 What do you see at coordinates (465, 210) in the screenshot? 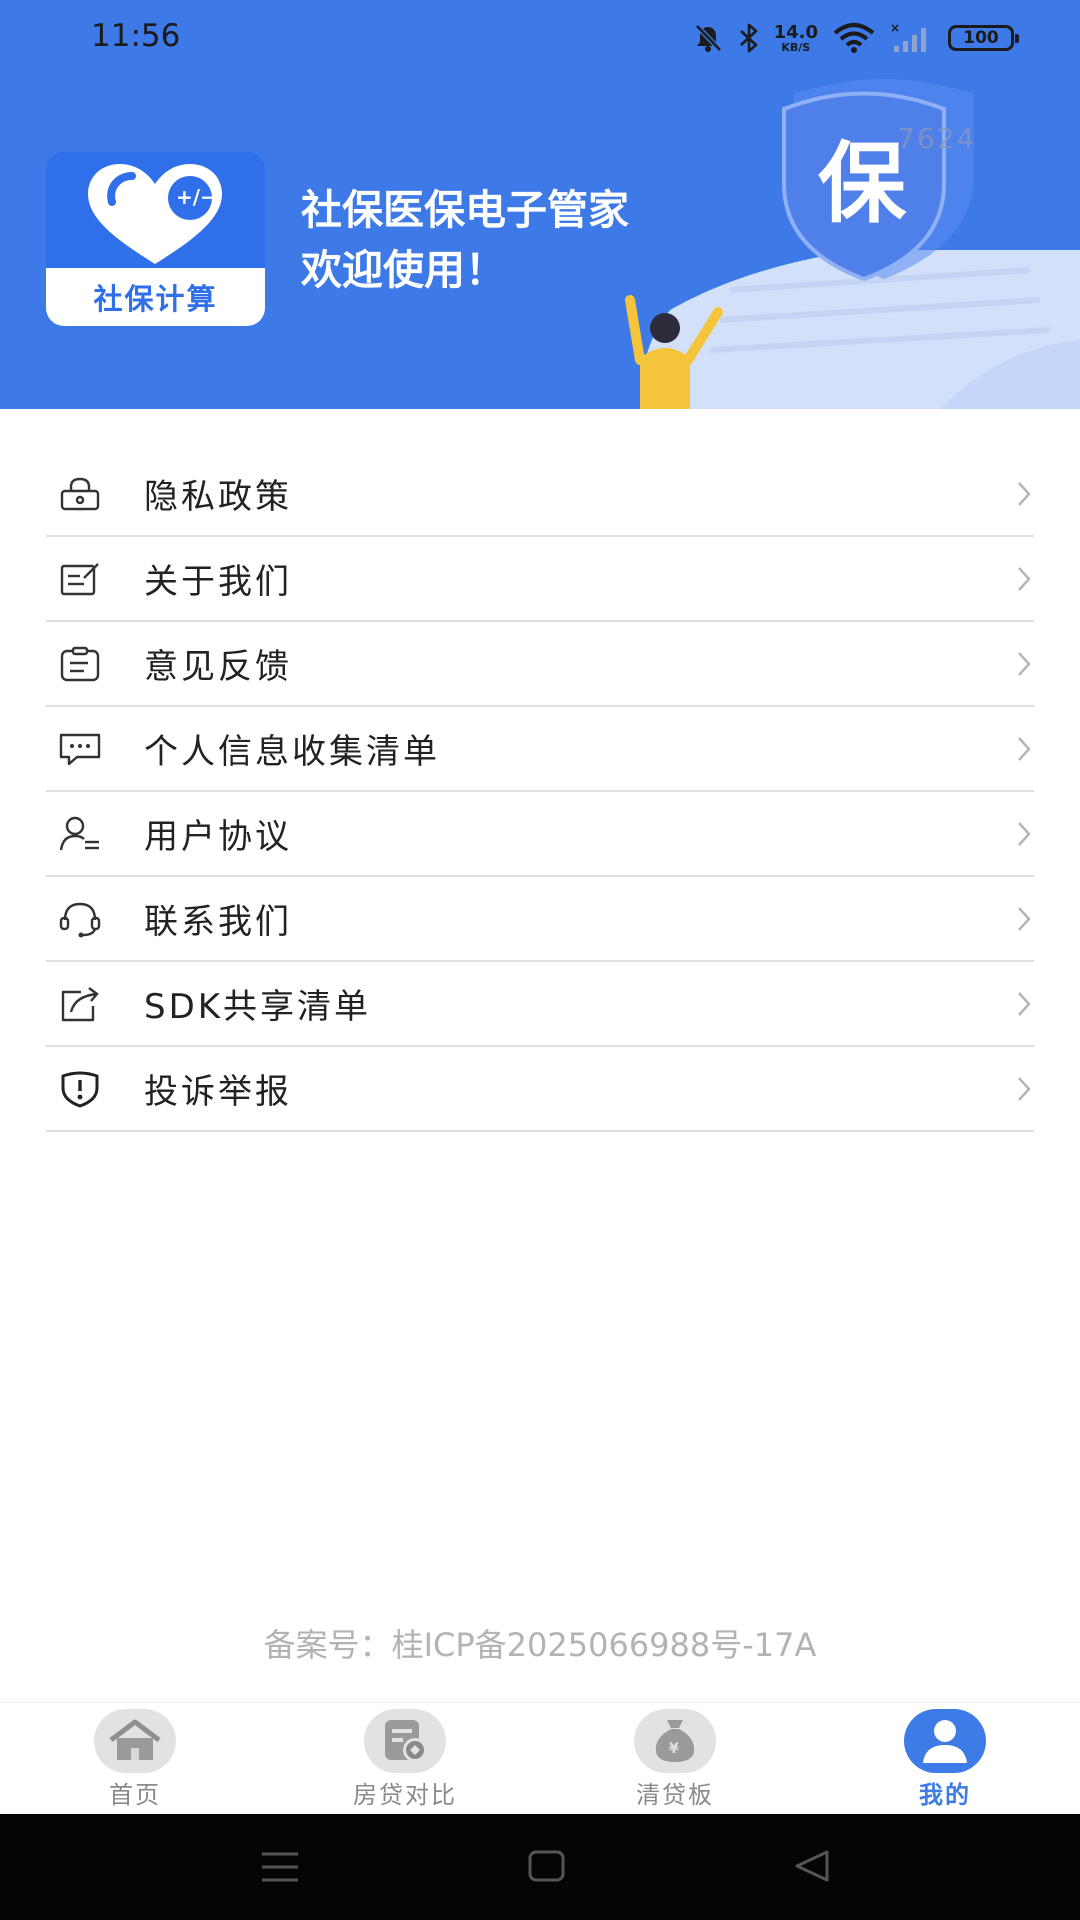
I see `welcome-line-1: 社保医保电子管家` at bounding box center [465, 210].